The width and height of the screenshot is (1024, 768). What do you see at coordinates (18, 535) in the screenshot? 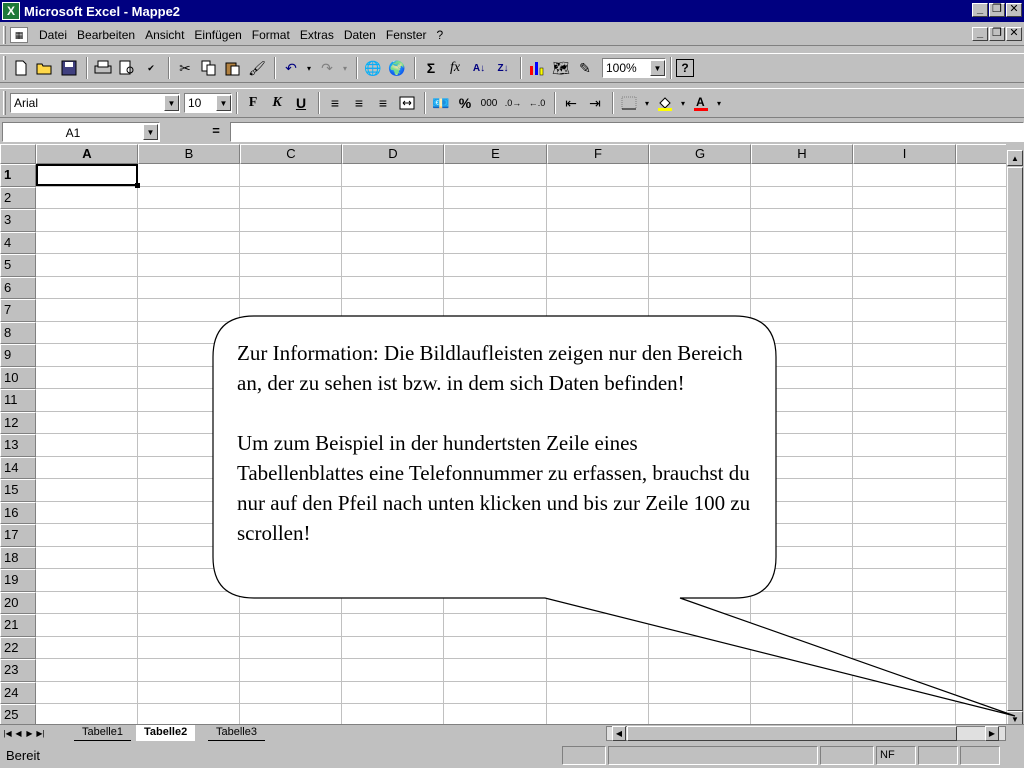
I see `row-header-17: 17` at bounding box center [18, 535].